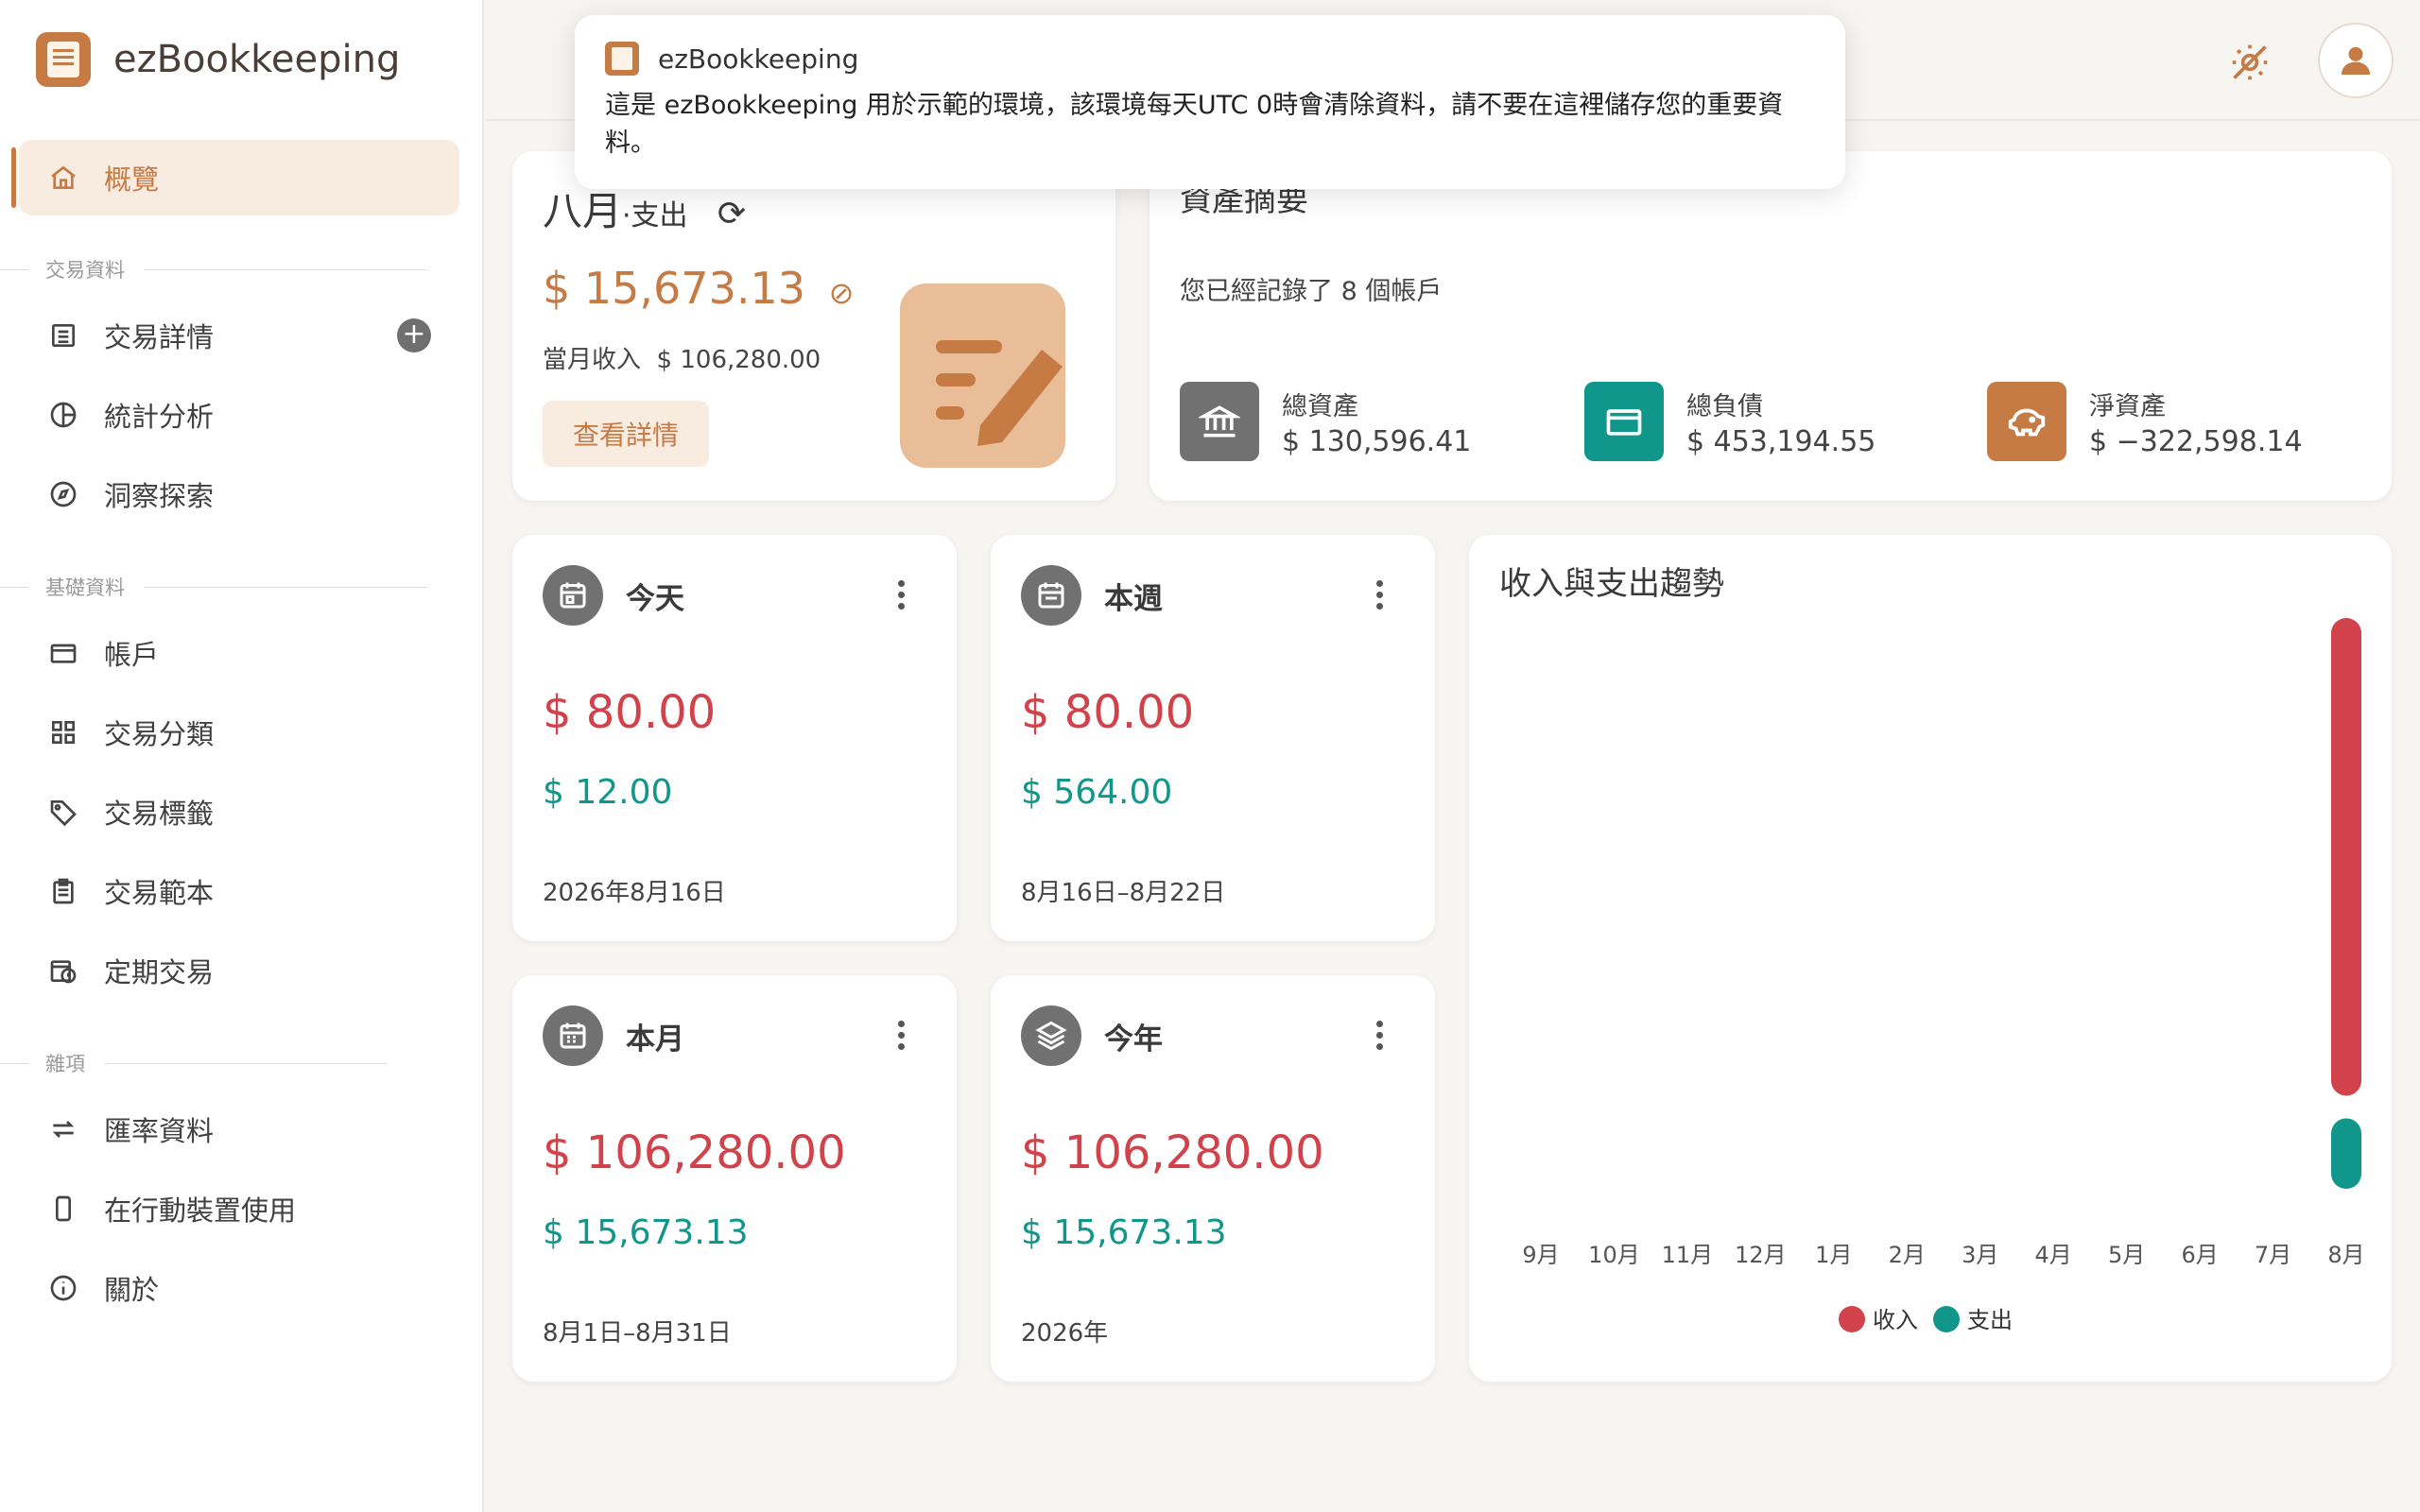  I want to click on net-assets-label: 淨資產, so click(2127, 406).